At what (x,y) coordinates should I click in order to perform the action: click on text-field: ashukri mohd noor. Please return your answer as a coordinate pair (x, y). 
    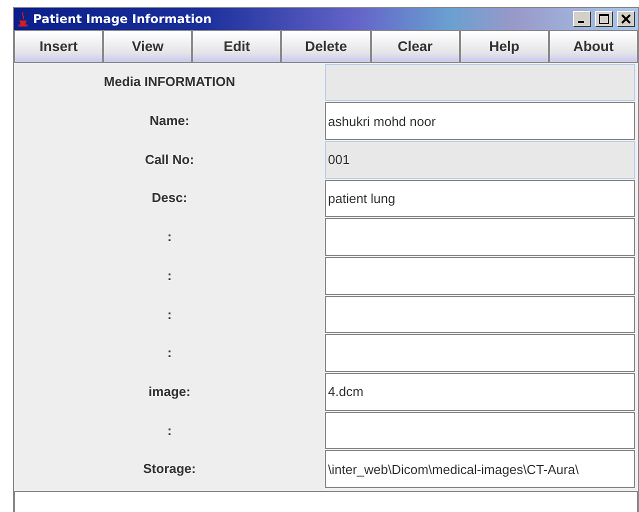
    Looking at the image, I should click on (480, 121).